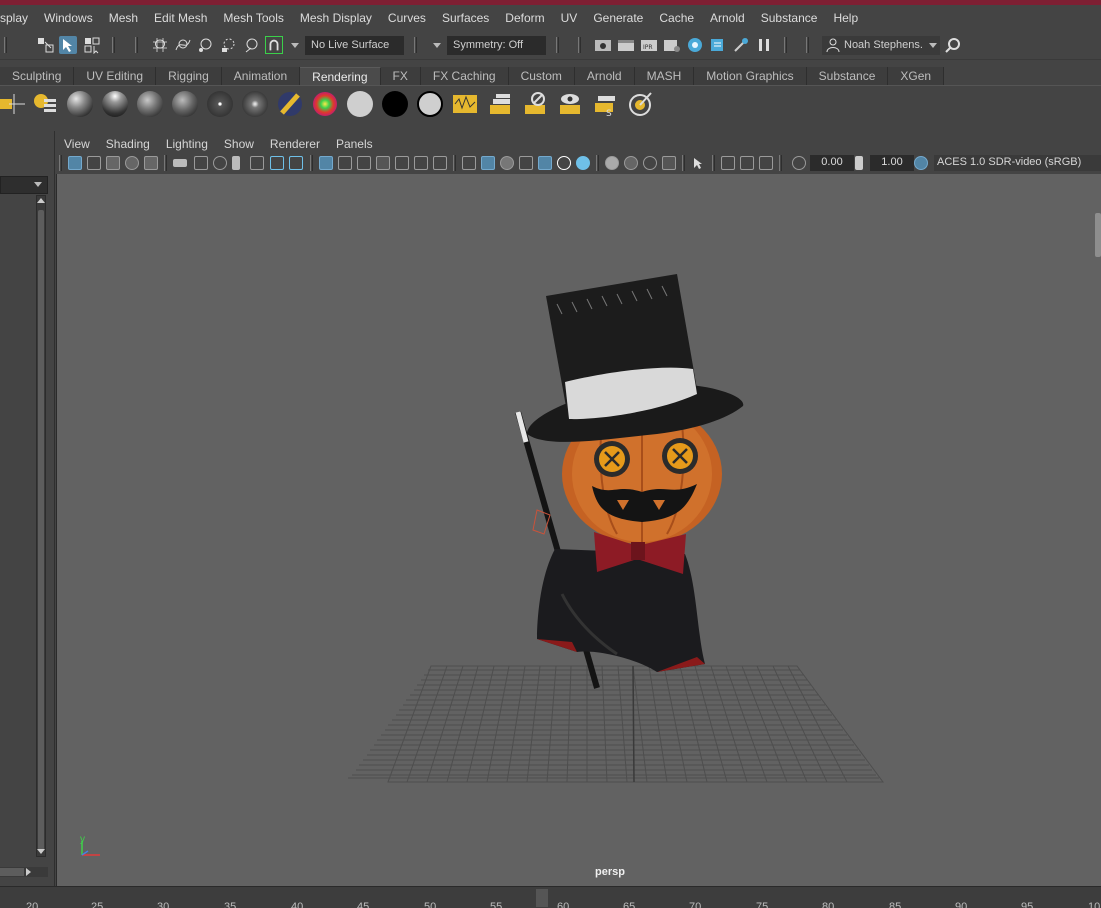 Image resolution: width=1101 pixels, height=908 pixels. What do you see at coordinates (295, 144) in the screenshot?
I see `menu-renderer: Renderer` at bounding box center [295, 144].